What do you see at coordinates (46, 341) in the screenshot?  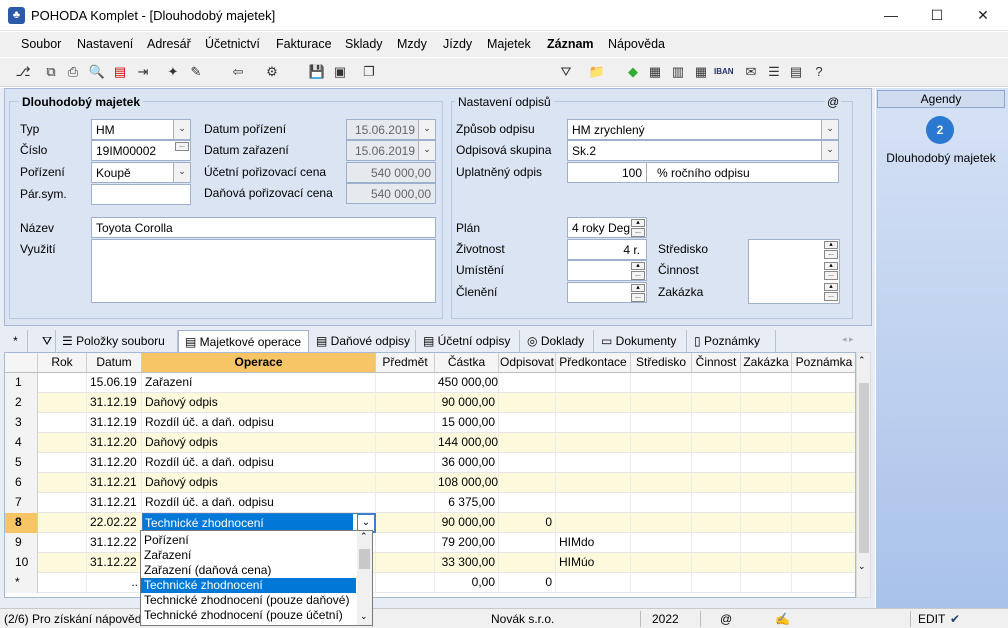 I see `filter-icon: ⛛` at bounding box center [46, 341].